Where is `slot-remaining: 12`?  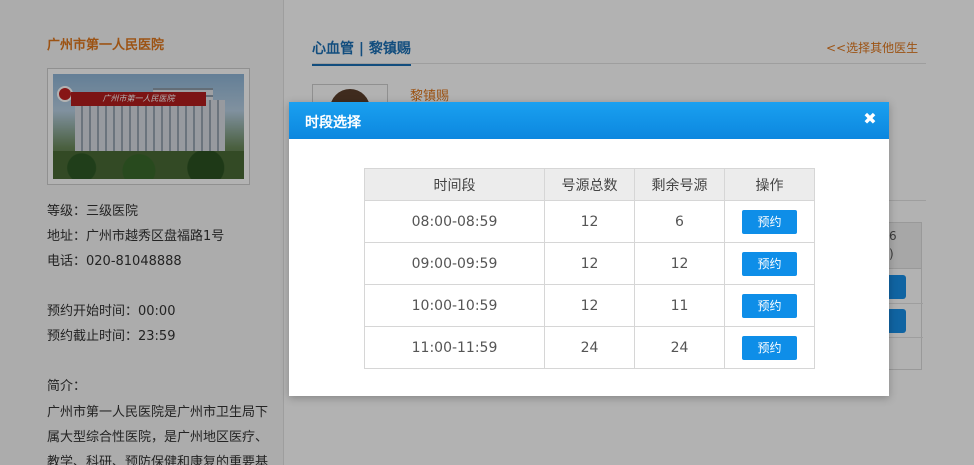 slot-remaining: 12 is located at coordinates (679, 263).